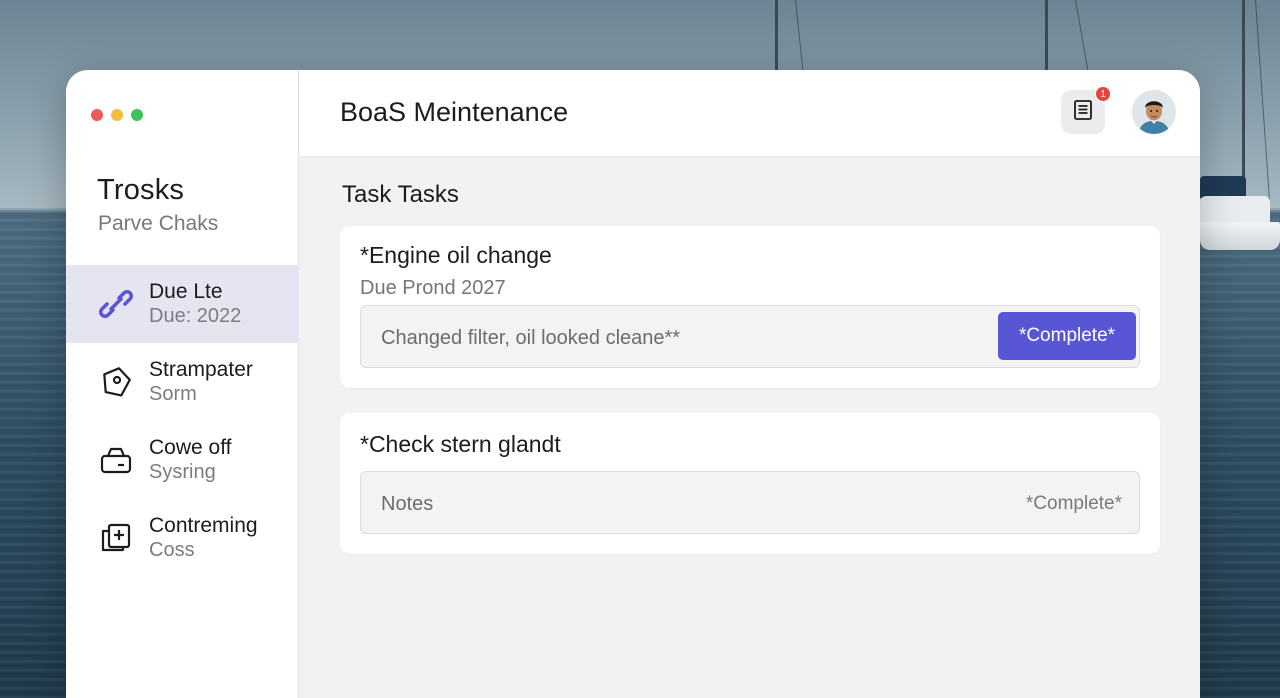 The image size is (1280, 698). What do you see at coordinates (201, 369) in the screenshot?
I see `sidebar-item-label: Strampater` at bounding box center [201, 369].